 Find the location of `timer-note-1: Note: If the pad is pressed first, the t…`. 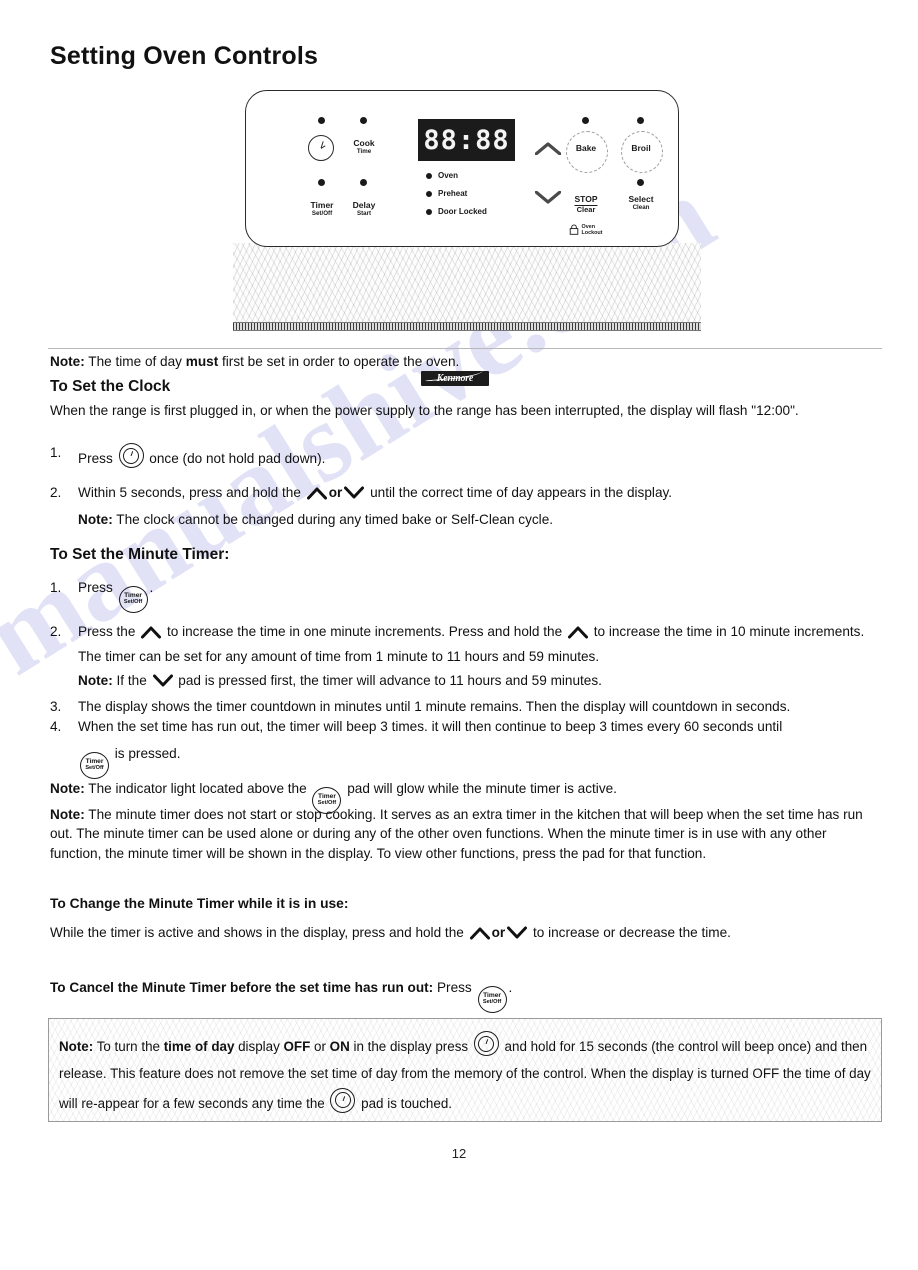

timer-note-1: Note: If the pad is pressed first, the t… is located at coordinates (340, 680).